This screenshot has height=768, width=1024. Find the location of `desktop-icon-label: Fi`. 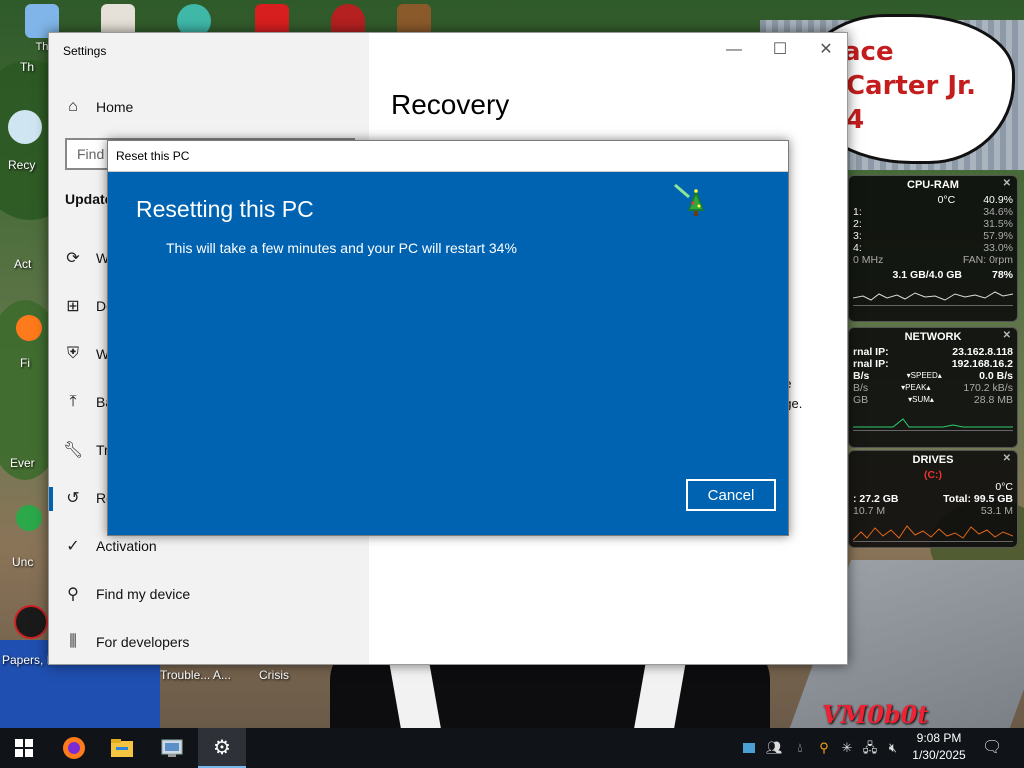

desktop-icon-label: Fi is located at coordinates (25, 363).